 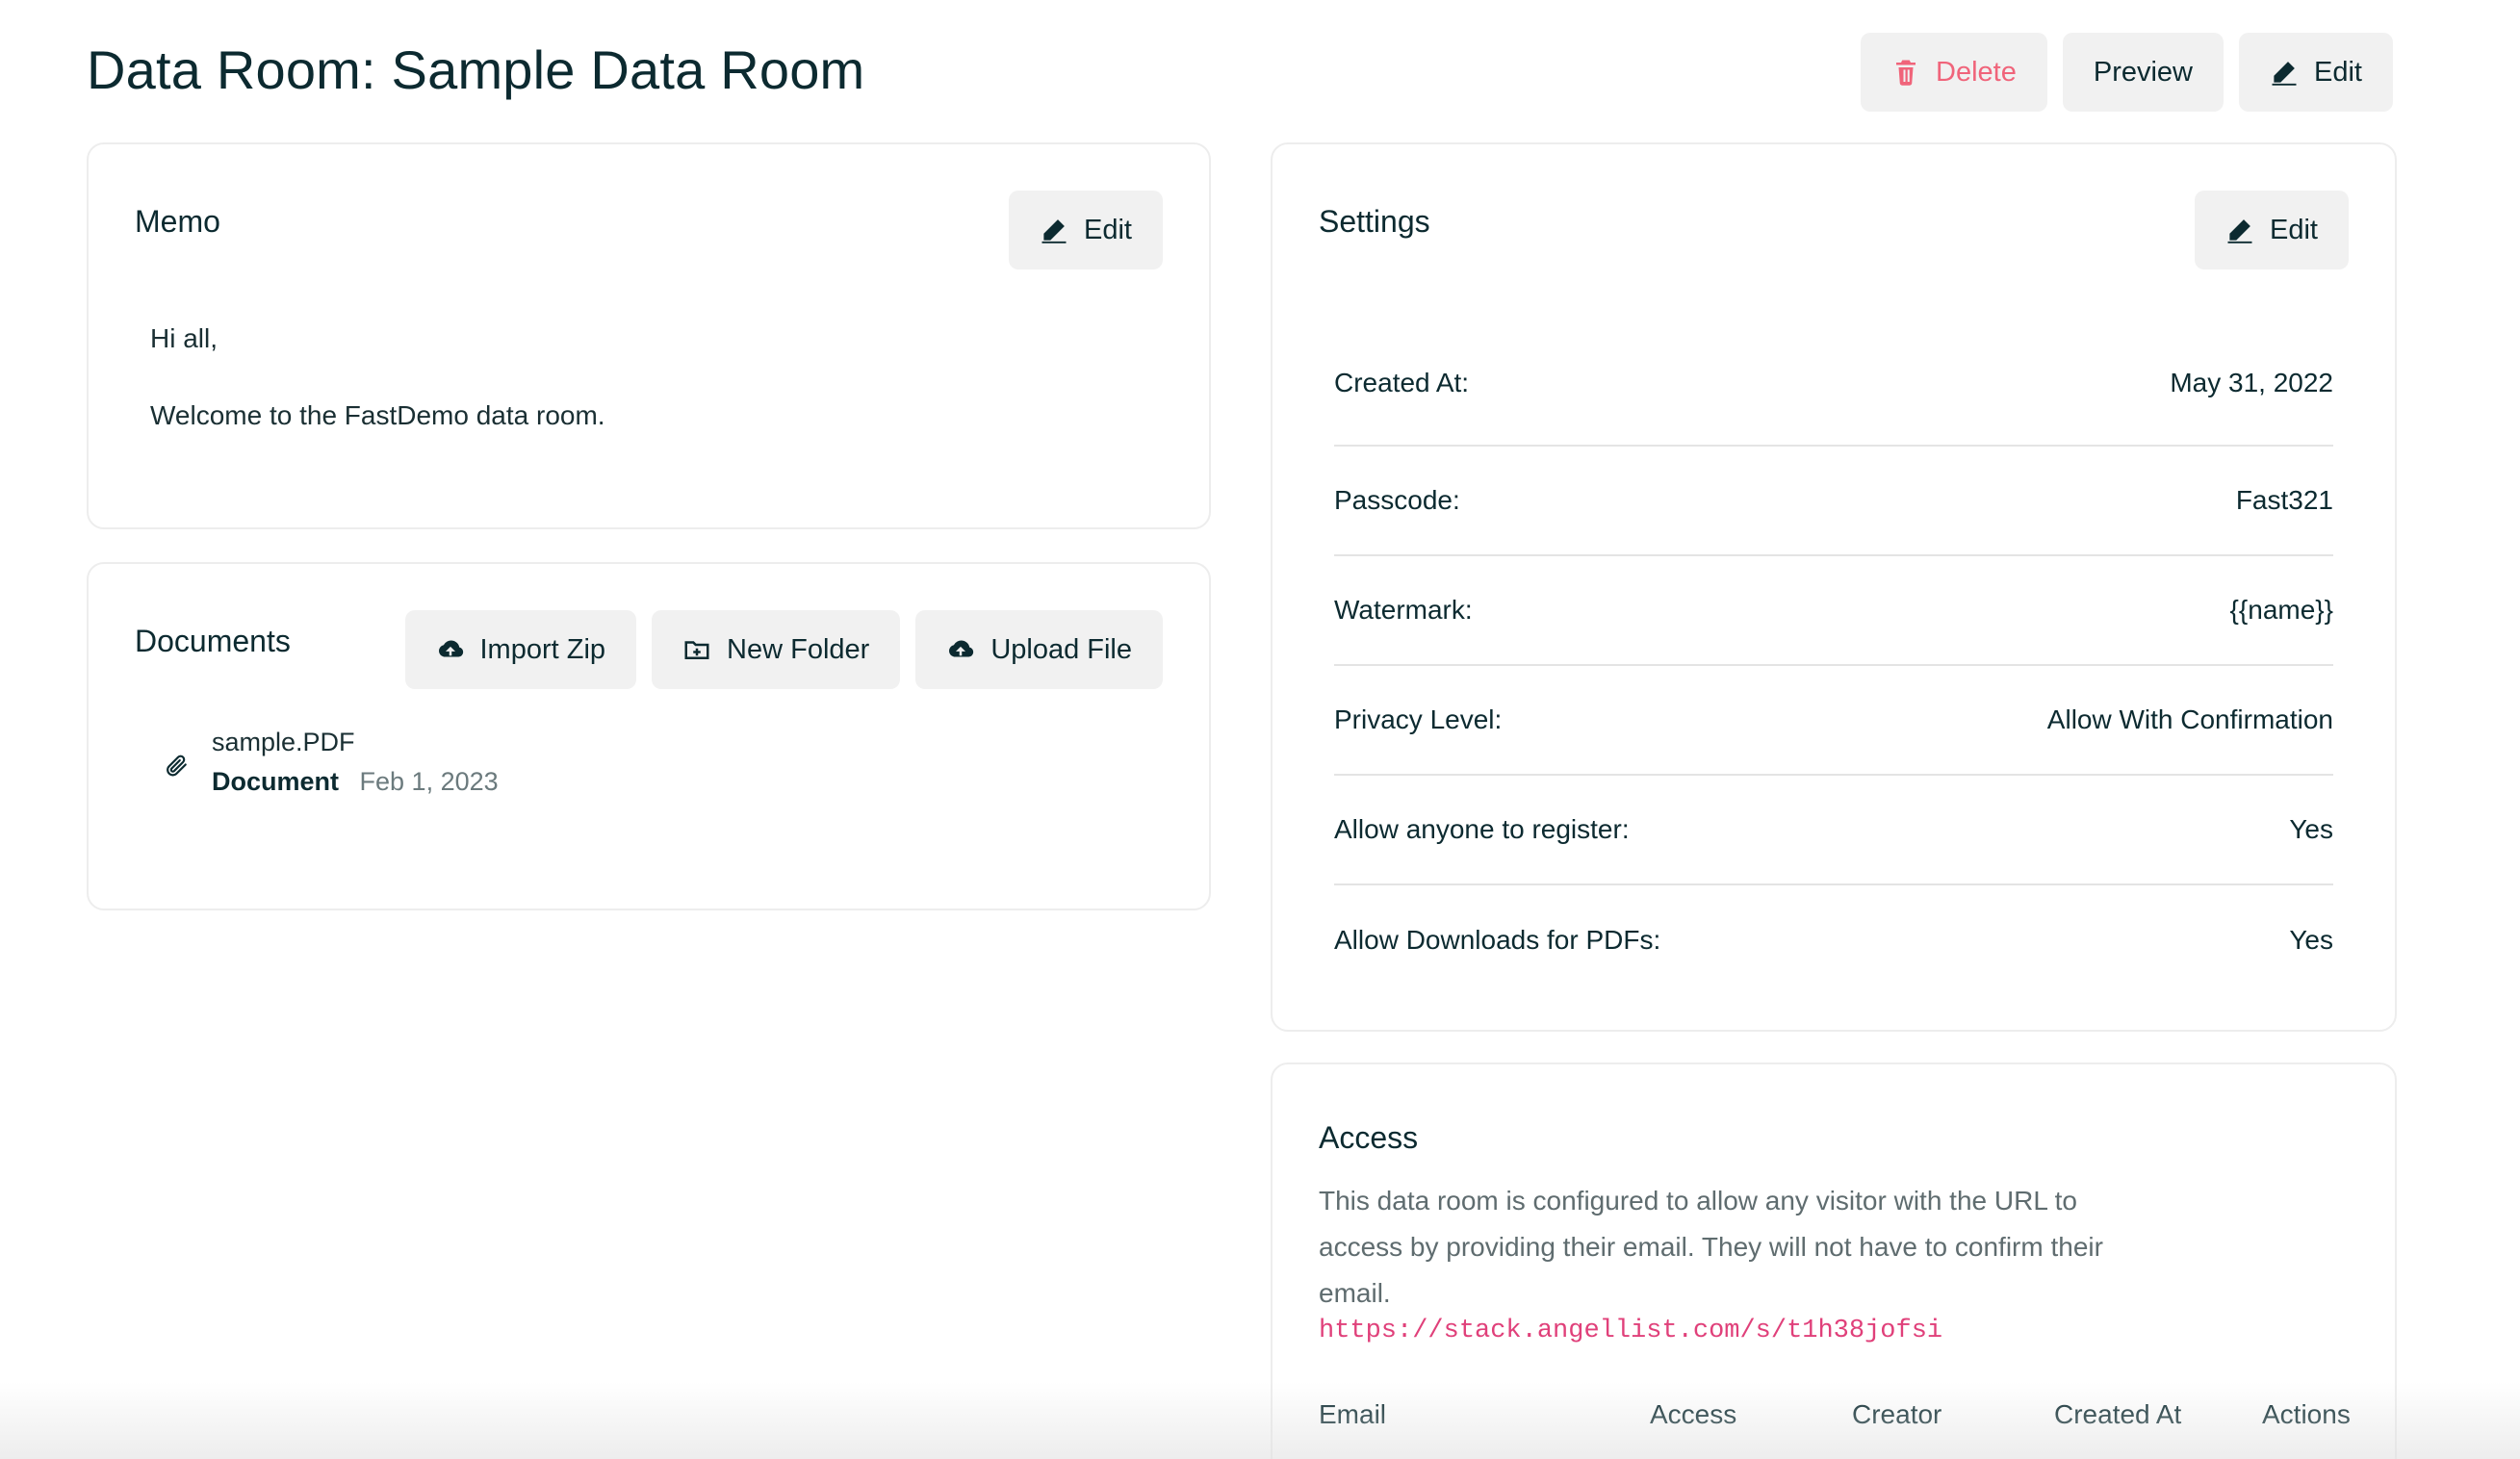 I want to click on preview-label: Preview, so click(x=2143, y=72).